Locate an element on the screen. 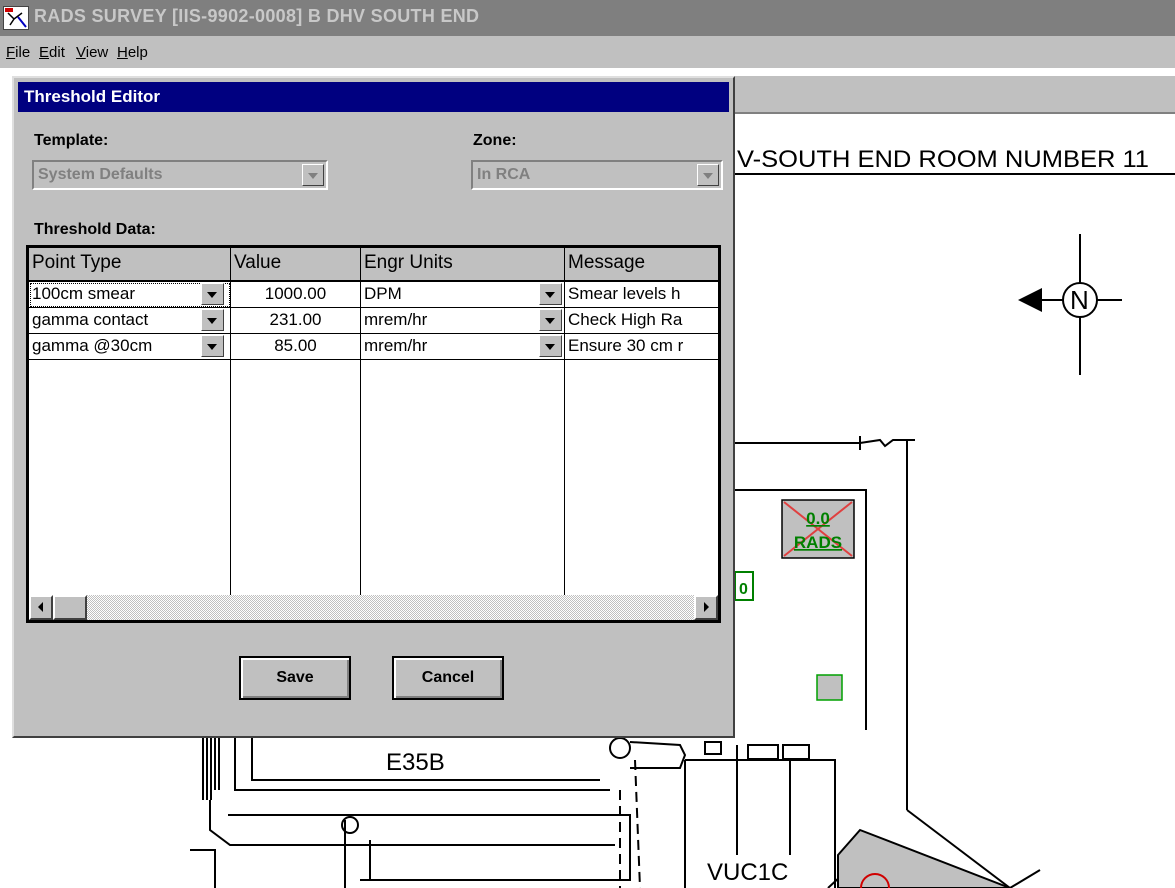 The image size is (1175, 888). threshold-data-label: Threshold Data: is located at coordinates (95, 229).